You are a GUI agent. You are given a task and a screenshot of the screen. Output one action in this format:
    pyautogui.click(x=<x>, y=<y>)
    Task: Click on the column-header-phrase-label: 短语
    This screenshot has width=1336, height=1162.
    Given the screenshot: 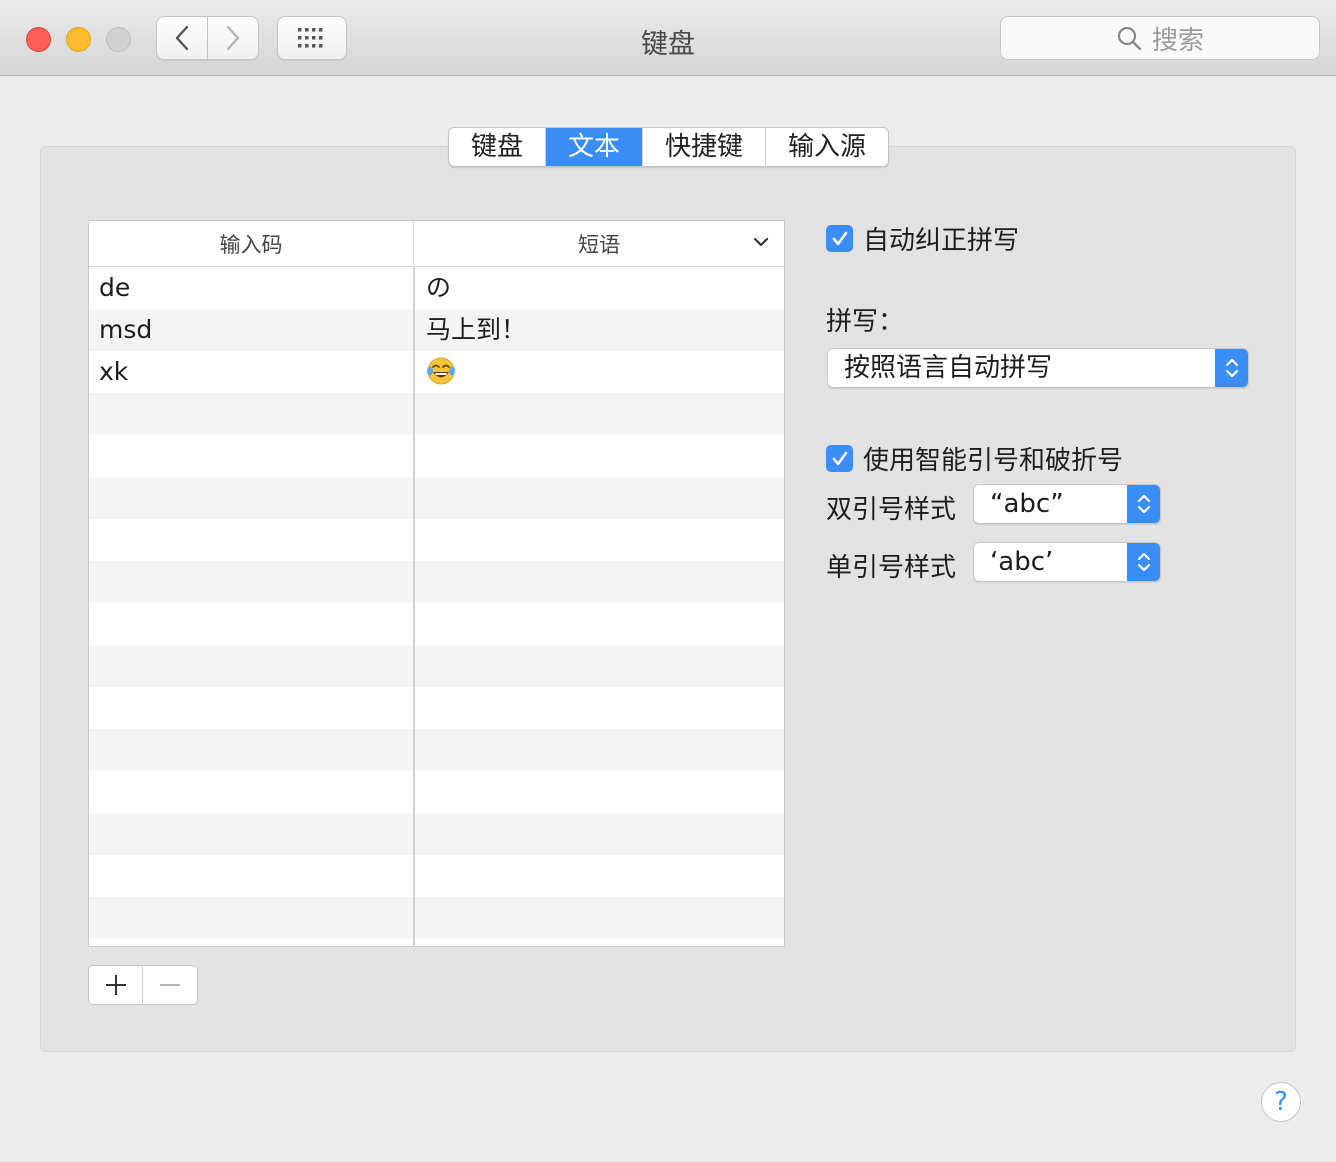 What is the action you would take?
    pyautogui.click(x=599, y=244)
    